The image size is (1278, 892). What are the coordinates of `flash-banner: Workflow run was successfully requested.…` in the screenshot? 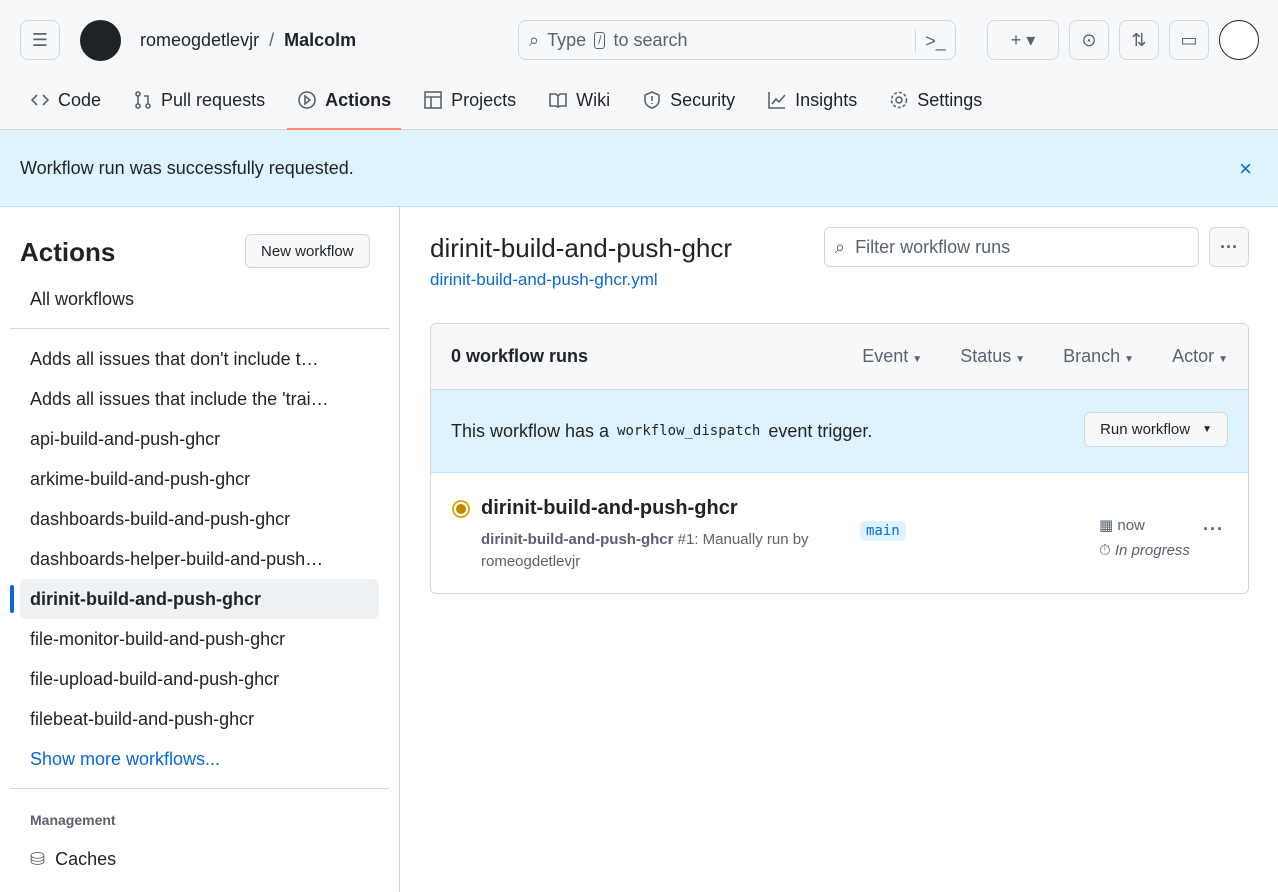 It's located at (639, 168).